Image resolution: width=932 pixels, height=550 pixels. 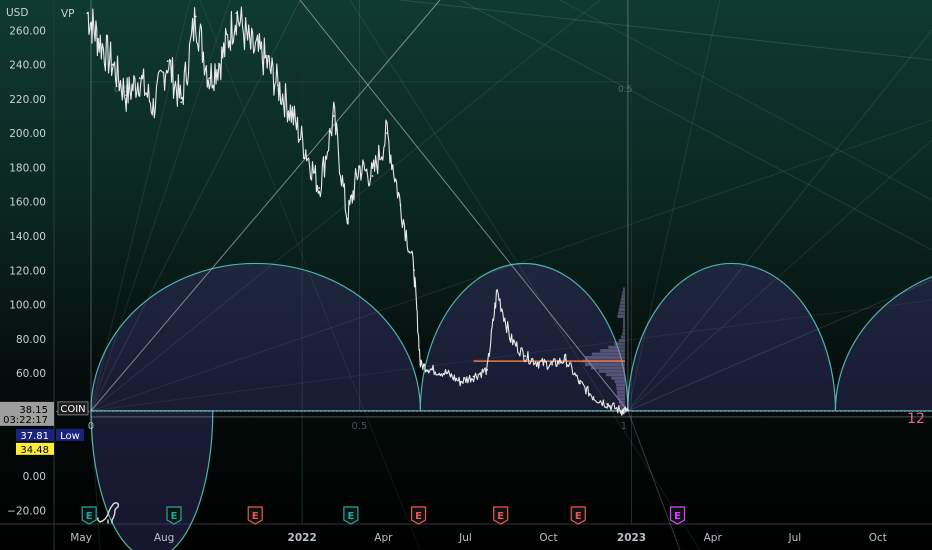 I want to click on y-tick-label: 260.00, so click(x=27, y=31).